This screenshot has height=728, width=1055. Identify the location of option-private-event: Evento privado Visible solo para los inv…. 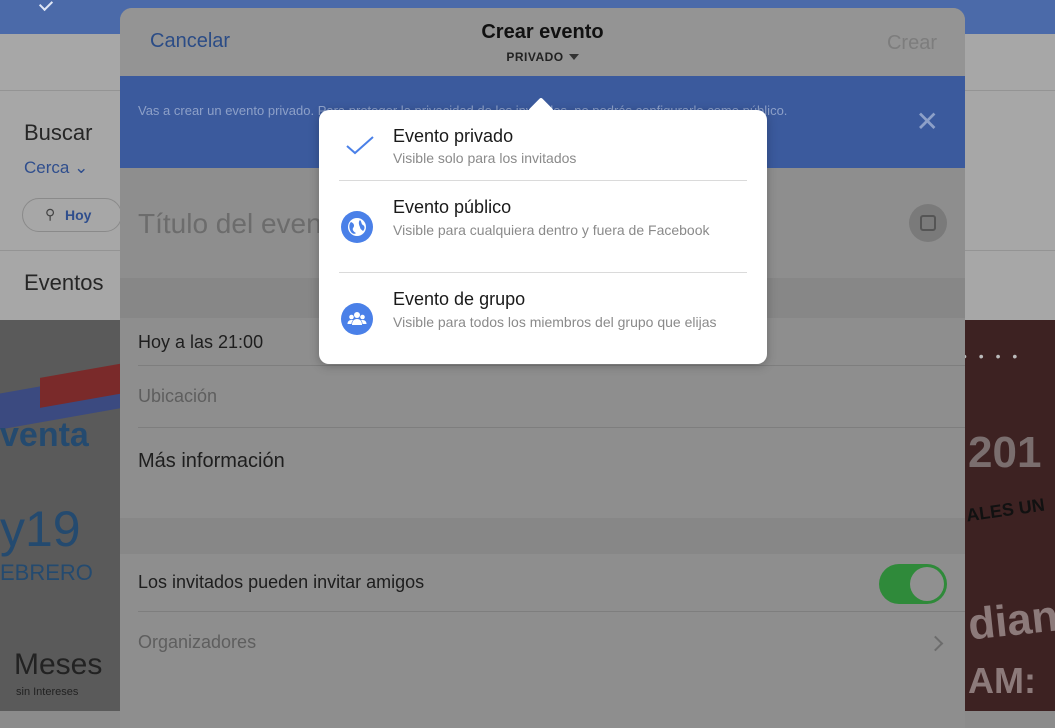
(543, 145).